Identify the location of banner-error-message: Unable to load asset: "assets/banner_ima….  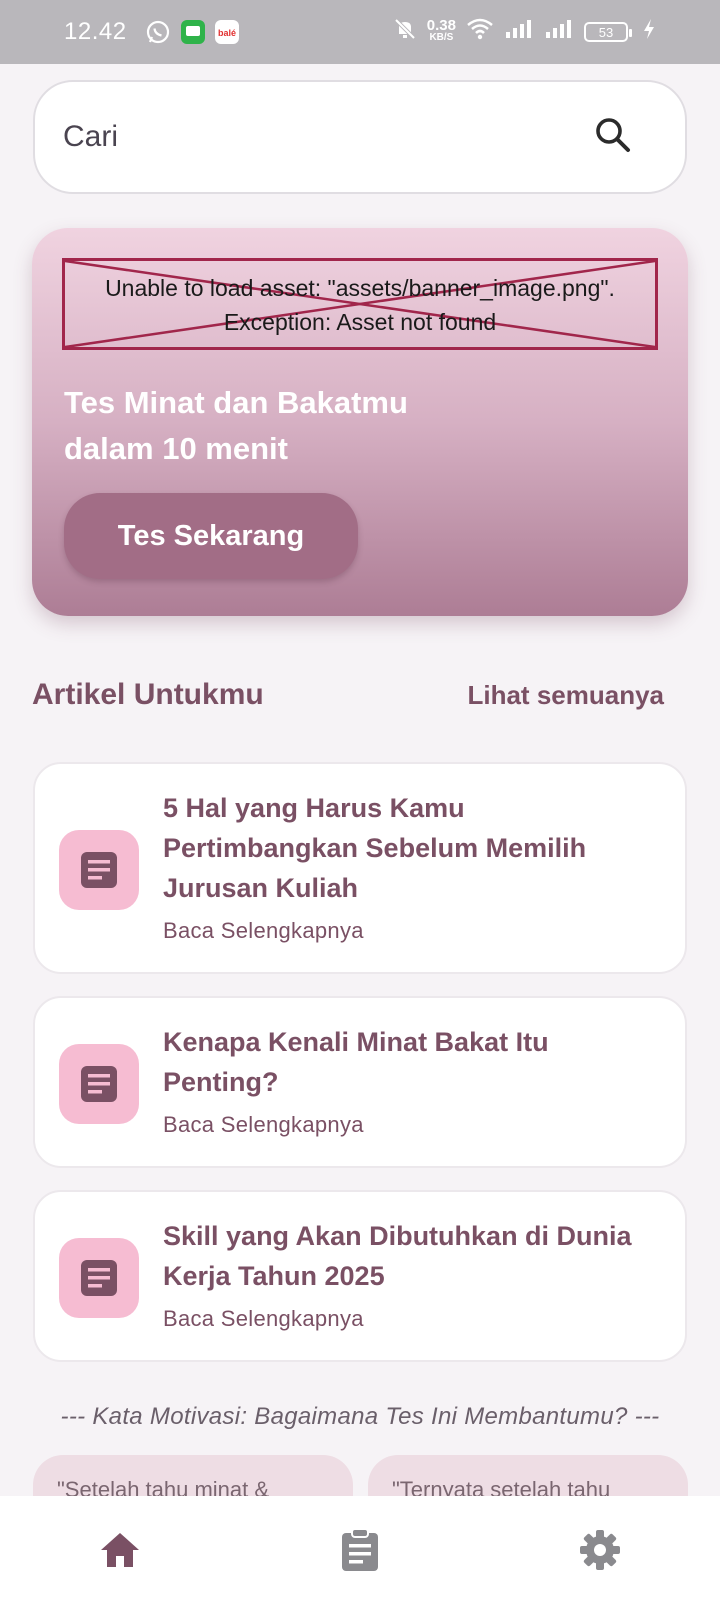
(360, 305).